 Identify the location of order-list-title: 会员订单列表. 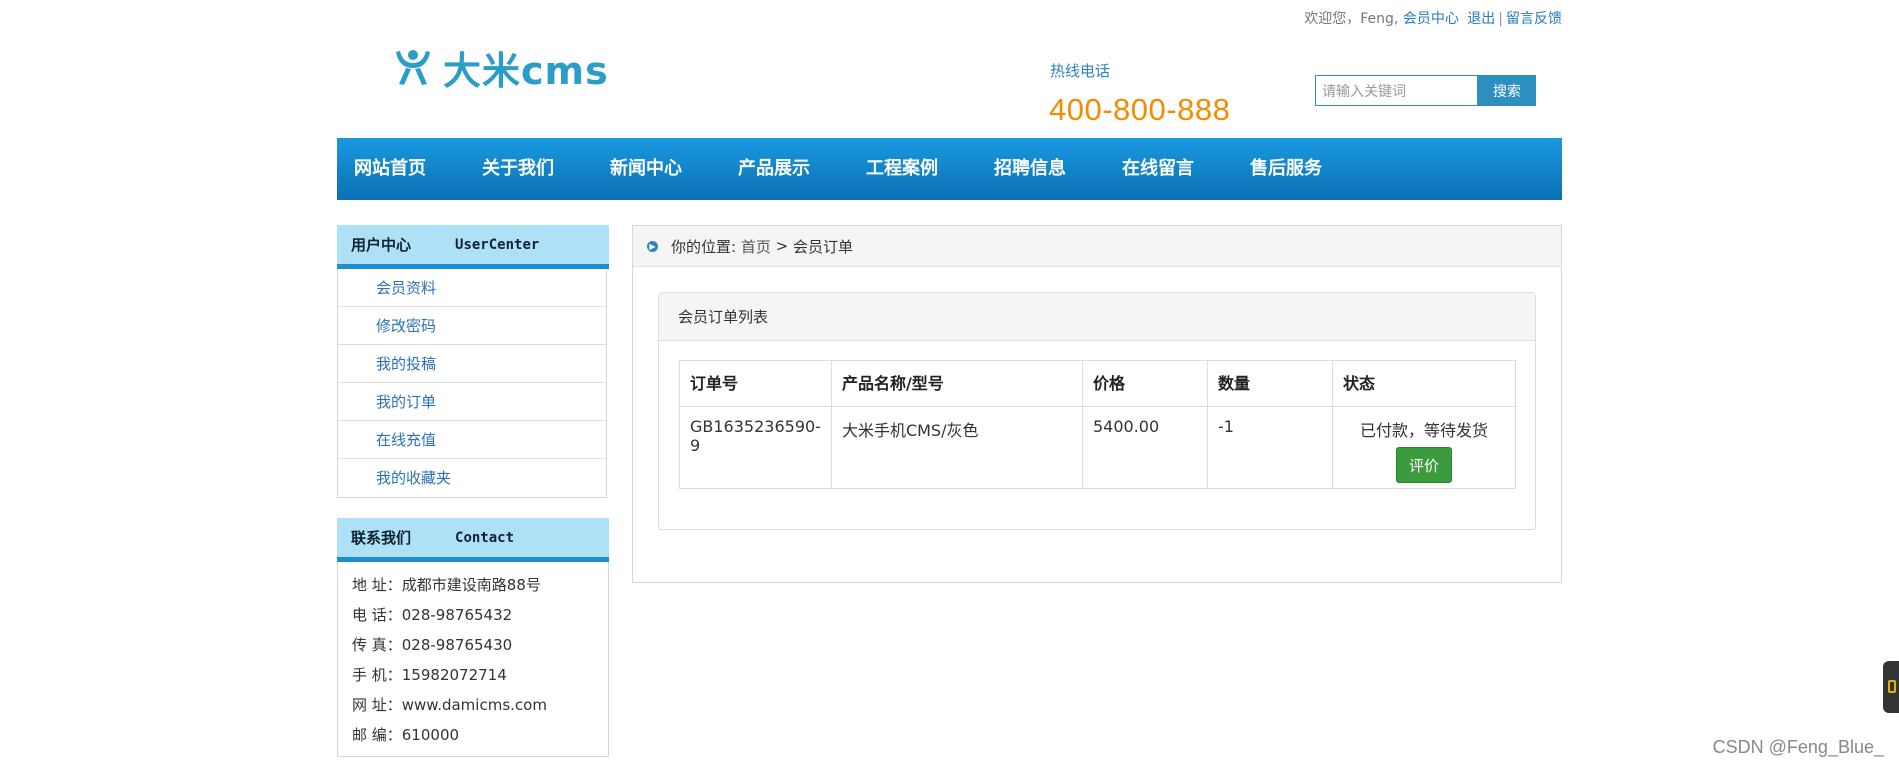
(1097, 317).